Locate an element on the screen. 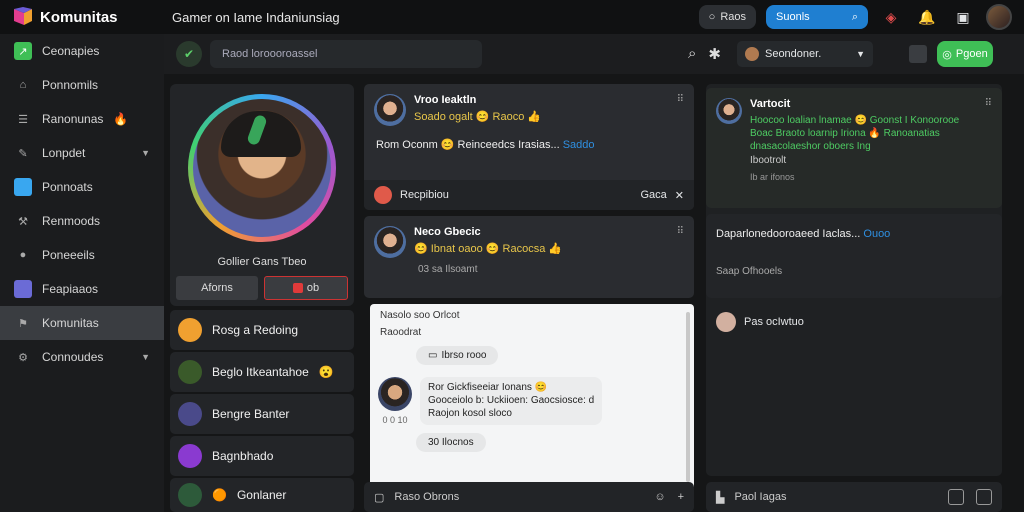 The image size is (1024, 512). sidebar-item-label: Lonpdet is located at coordinates (64, 153).